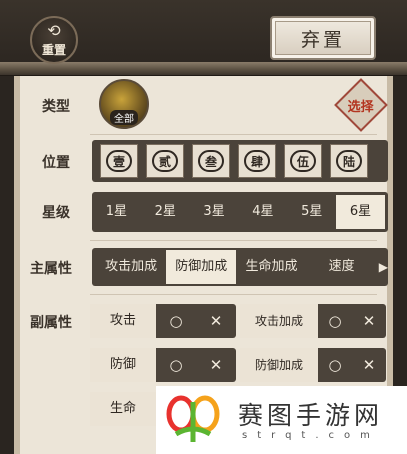  I want to click on position-slot-6: 陆, so click(349, 161).